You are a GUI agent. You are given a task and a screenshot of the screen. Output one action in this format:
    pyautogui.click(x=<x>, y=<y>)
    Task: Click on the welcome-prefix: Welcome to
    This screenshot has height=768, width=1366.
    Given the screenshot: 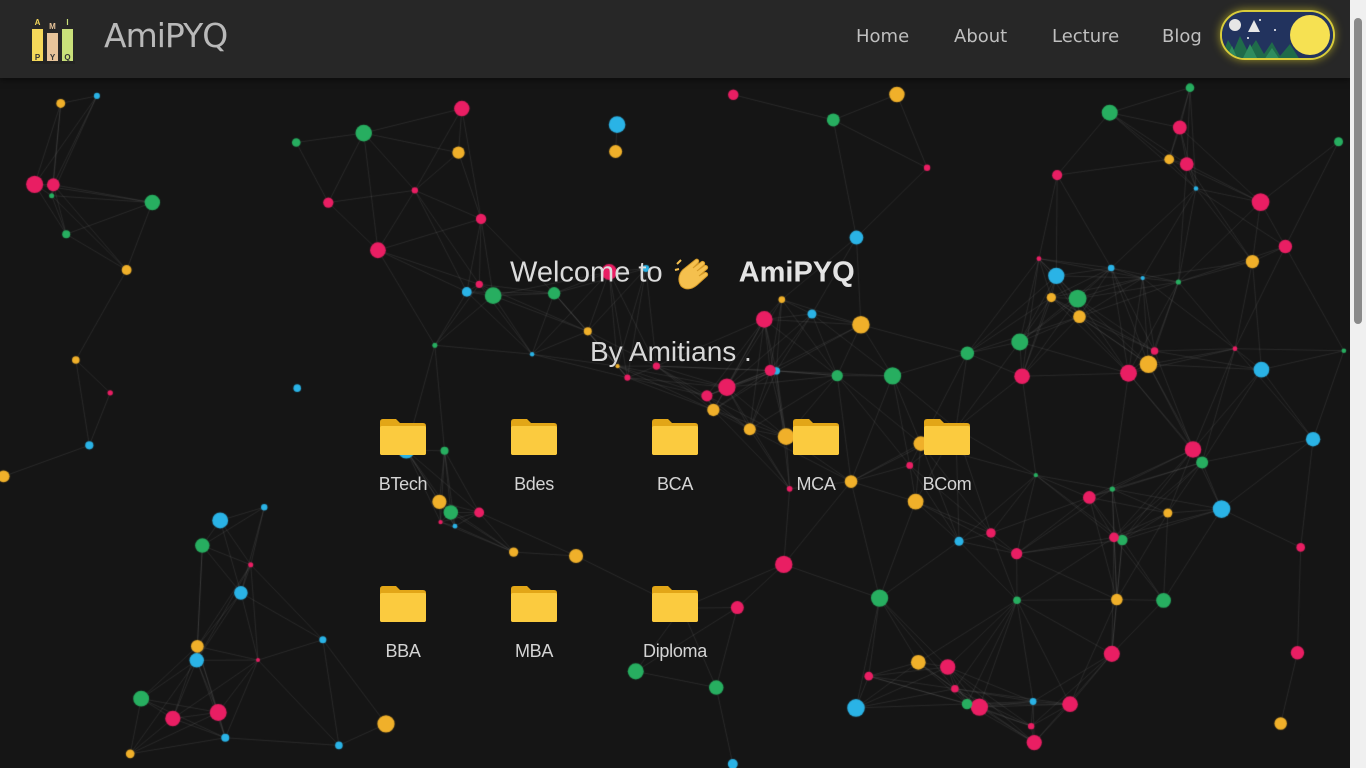 What is the action you would take?
    pyautogui.click(x=586, y=272)
    